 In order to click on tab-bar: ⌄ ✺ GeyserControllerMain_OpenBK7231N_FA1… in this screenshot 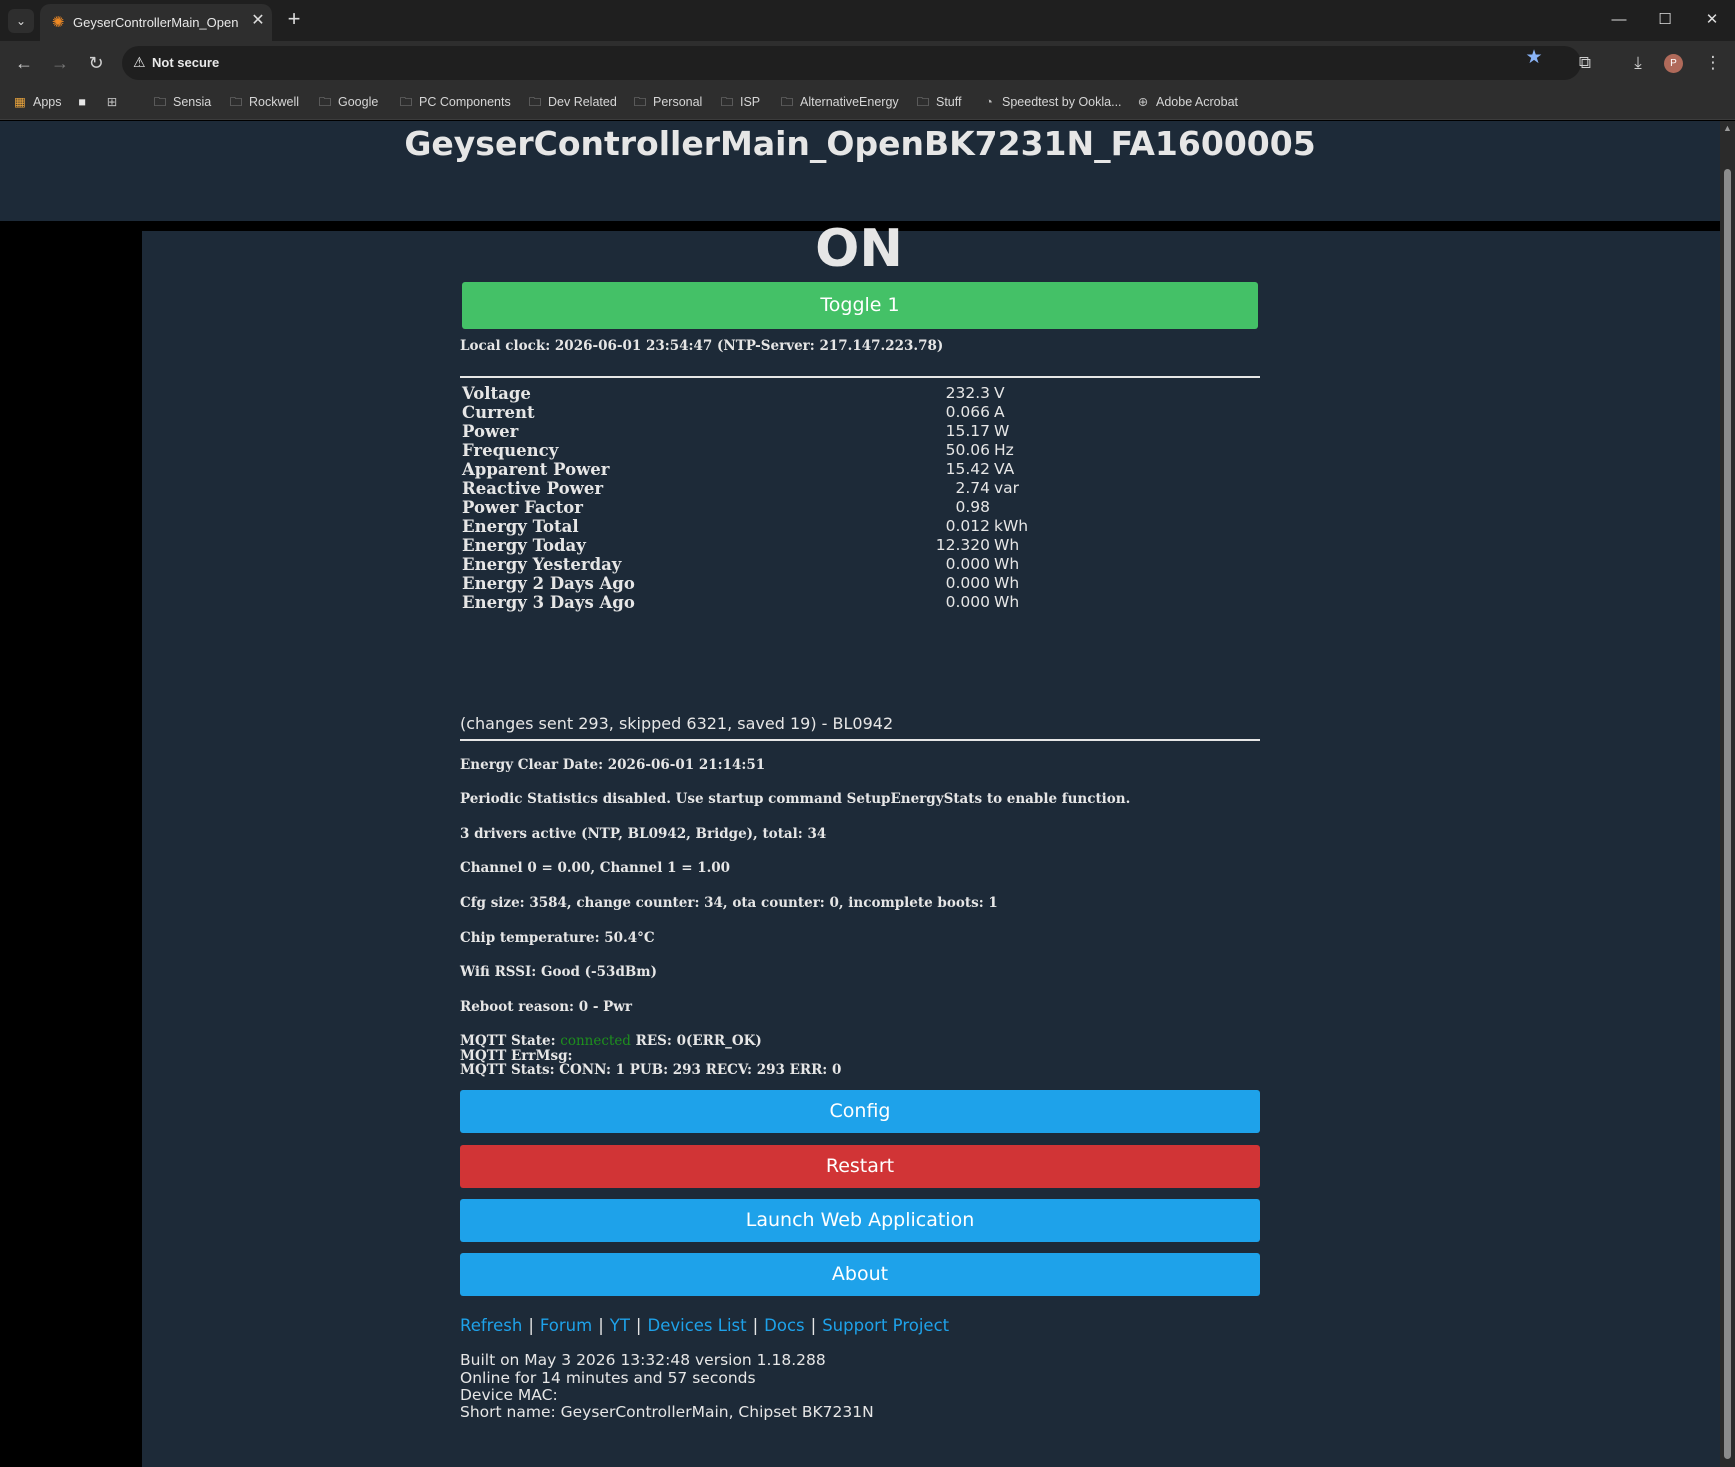, I will do `click(867, 20)`.